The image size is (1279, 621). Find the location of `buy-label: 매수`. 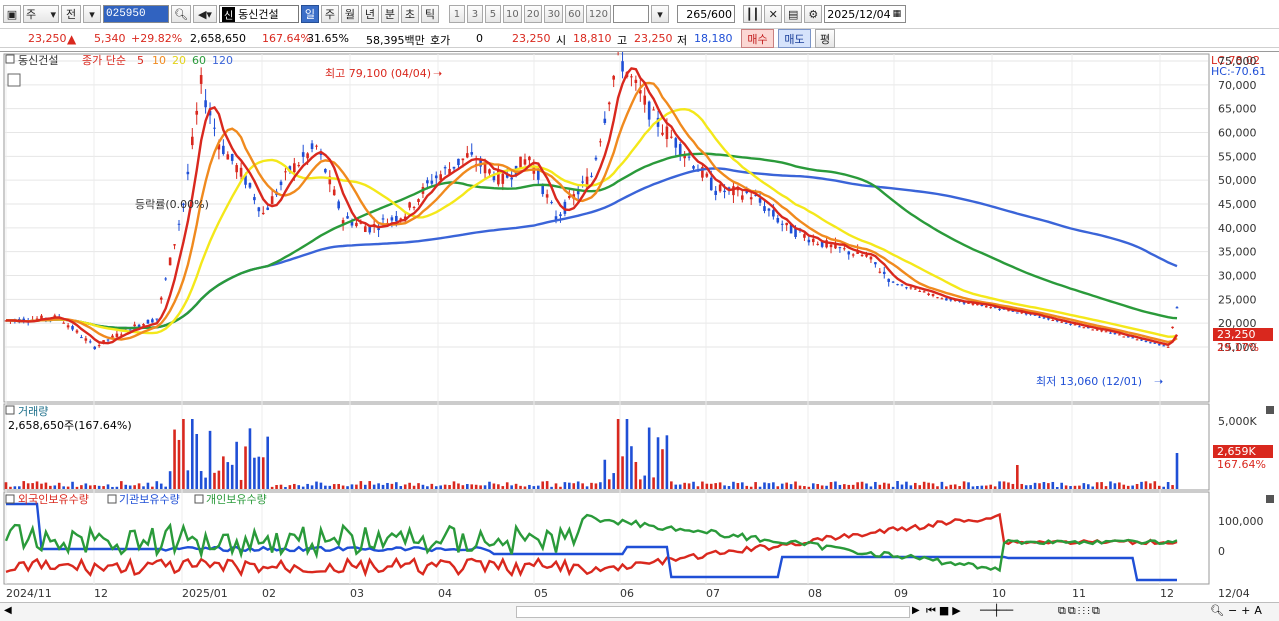

buy-label: 매수 is located at coordinates (757, 39).